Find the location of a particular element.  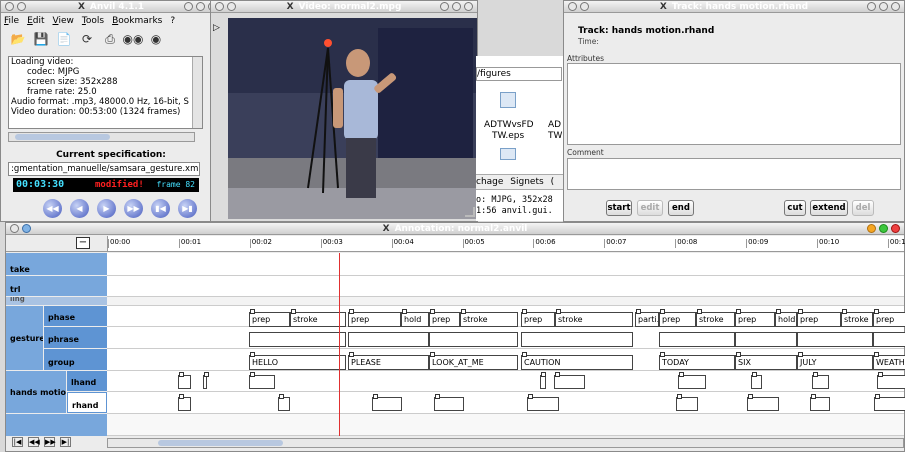

folder-open-icon: 📂 is located at coordinates (18, 39).